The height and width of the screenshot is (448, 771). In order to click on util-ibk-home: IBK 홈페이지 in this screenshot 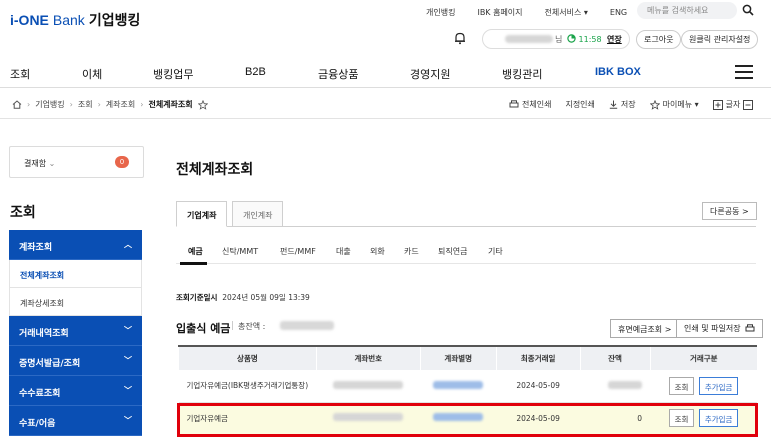, I will do `click(499, 12)`.